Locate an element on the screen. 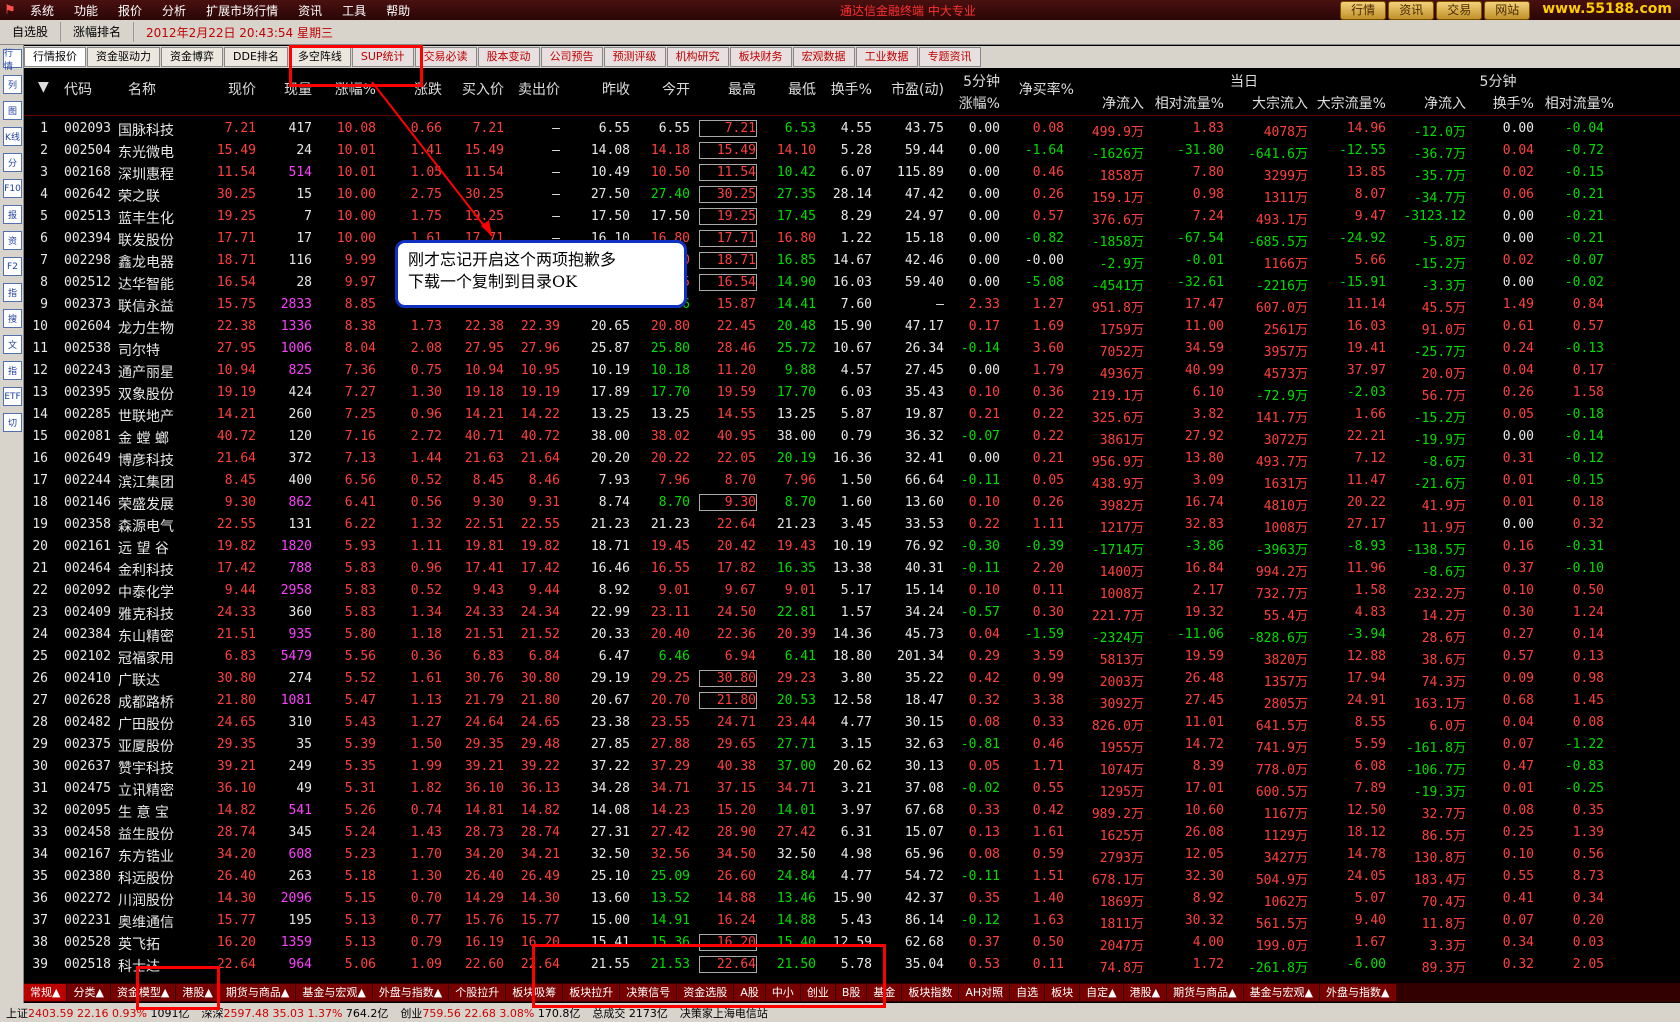 The height and width of the screenshot is (1022, 1680). watchlist-button: 自选股 is located at coordinates (31, 32).